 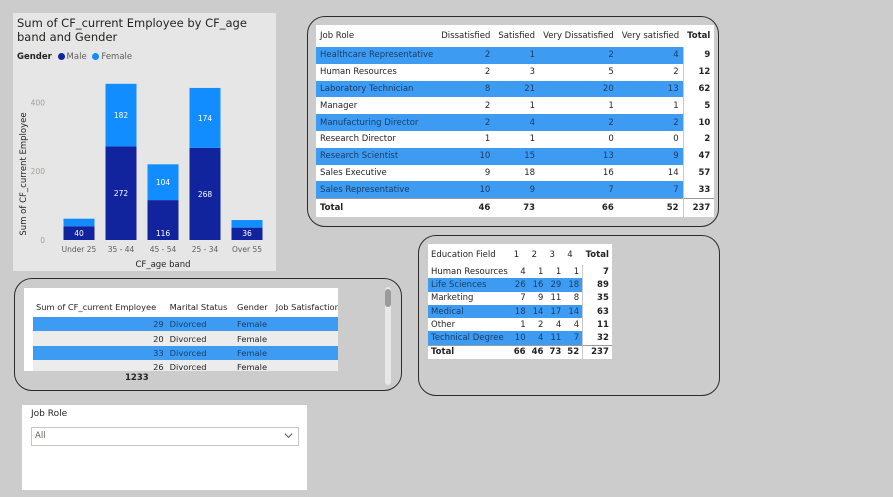 I want to click on matrix-row: Sales Representative 10 9 7 7 33, so click(x=515, y=190).